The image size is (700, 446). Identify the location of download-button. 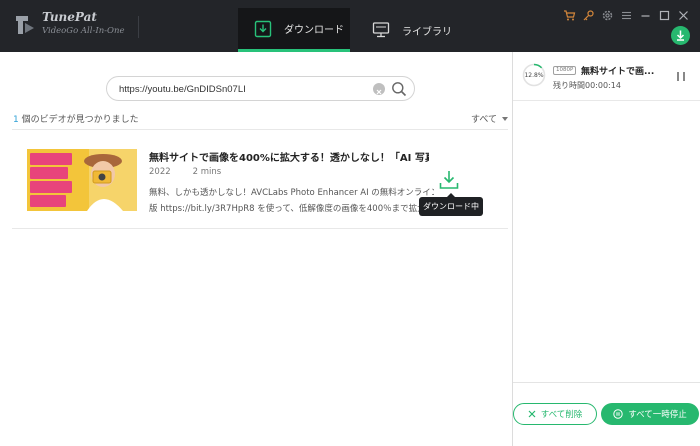
(449, 180).